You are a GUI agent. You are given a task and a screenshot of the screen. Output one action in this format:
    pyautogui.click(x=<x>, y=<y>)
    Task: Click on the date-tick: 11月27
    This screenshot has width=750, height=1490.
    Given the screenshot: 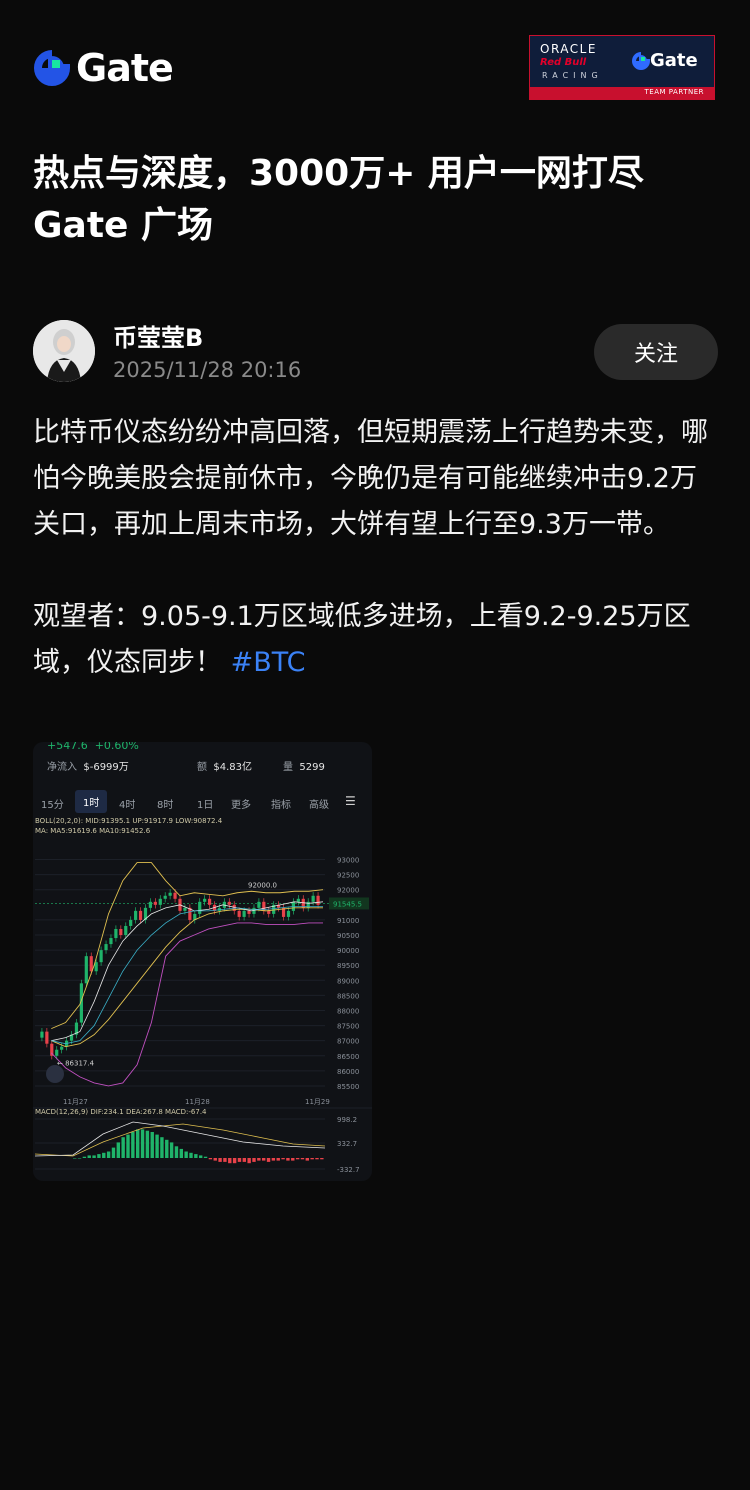 What is the action you would take?
    pyautogui.click(x=75, y=1102)
    